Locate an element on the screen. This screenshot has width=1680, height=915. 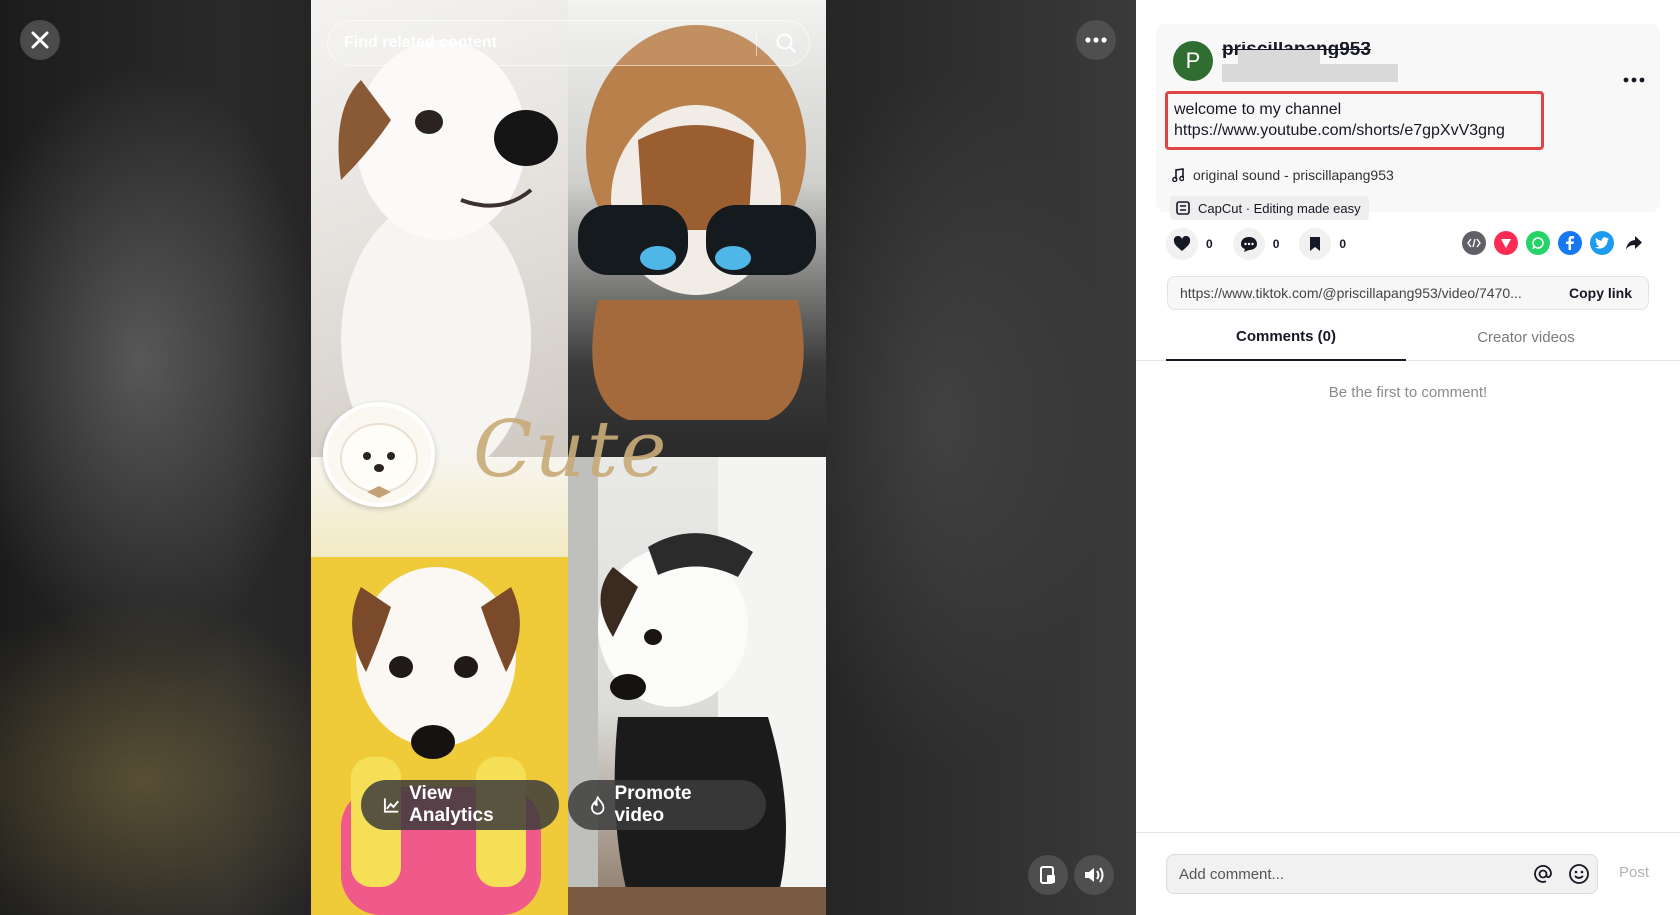
flame-icon is located at coordinates (598, 805).